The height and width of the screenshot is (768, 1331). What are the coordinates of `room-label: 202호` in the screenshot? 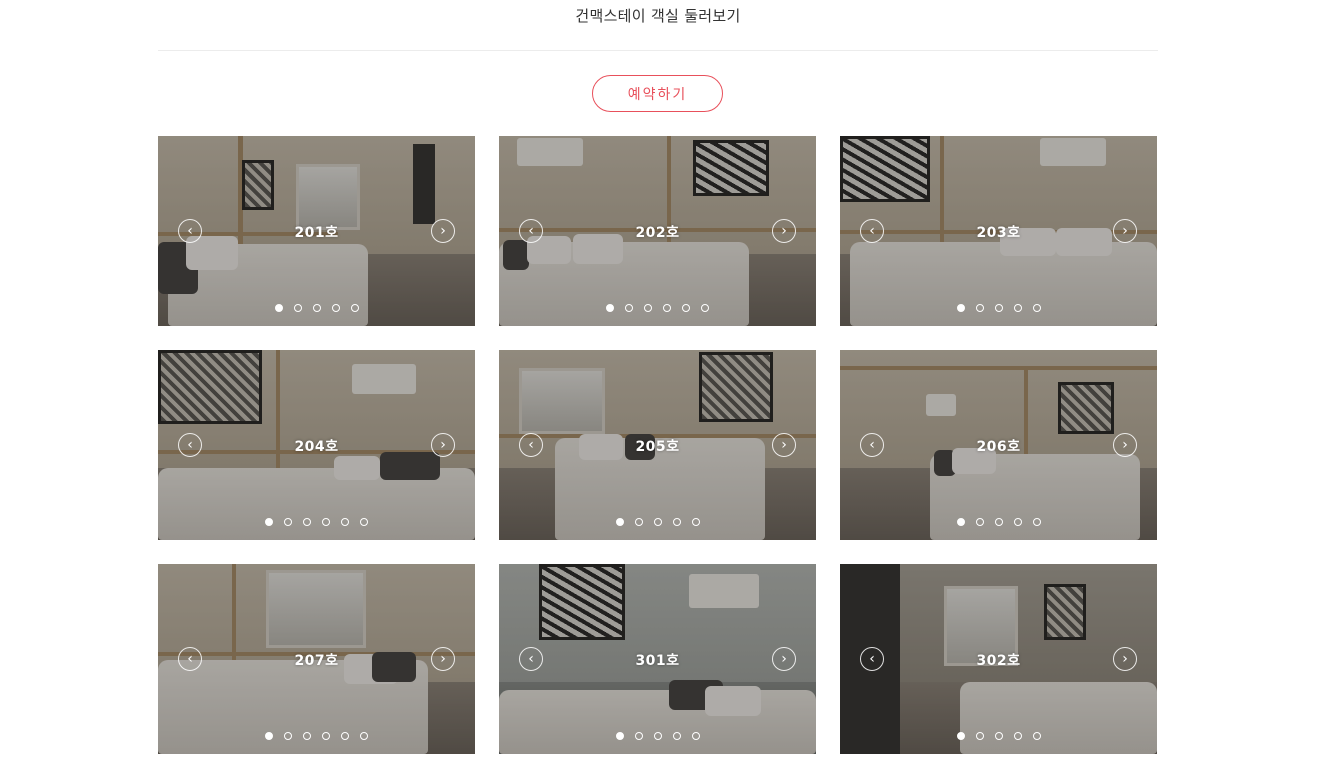 It's located at (657, 233).